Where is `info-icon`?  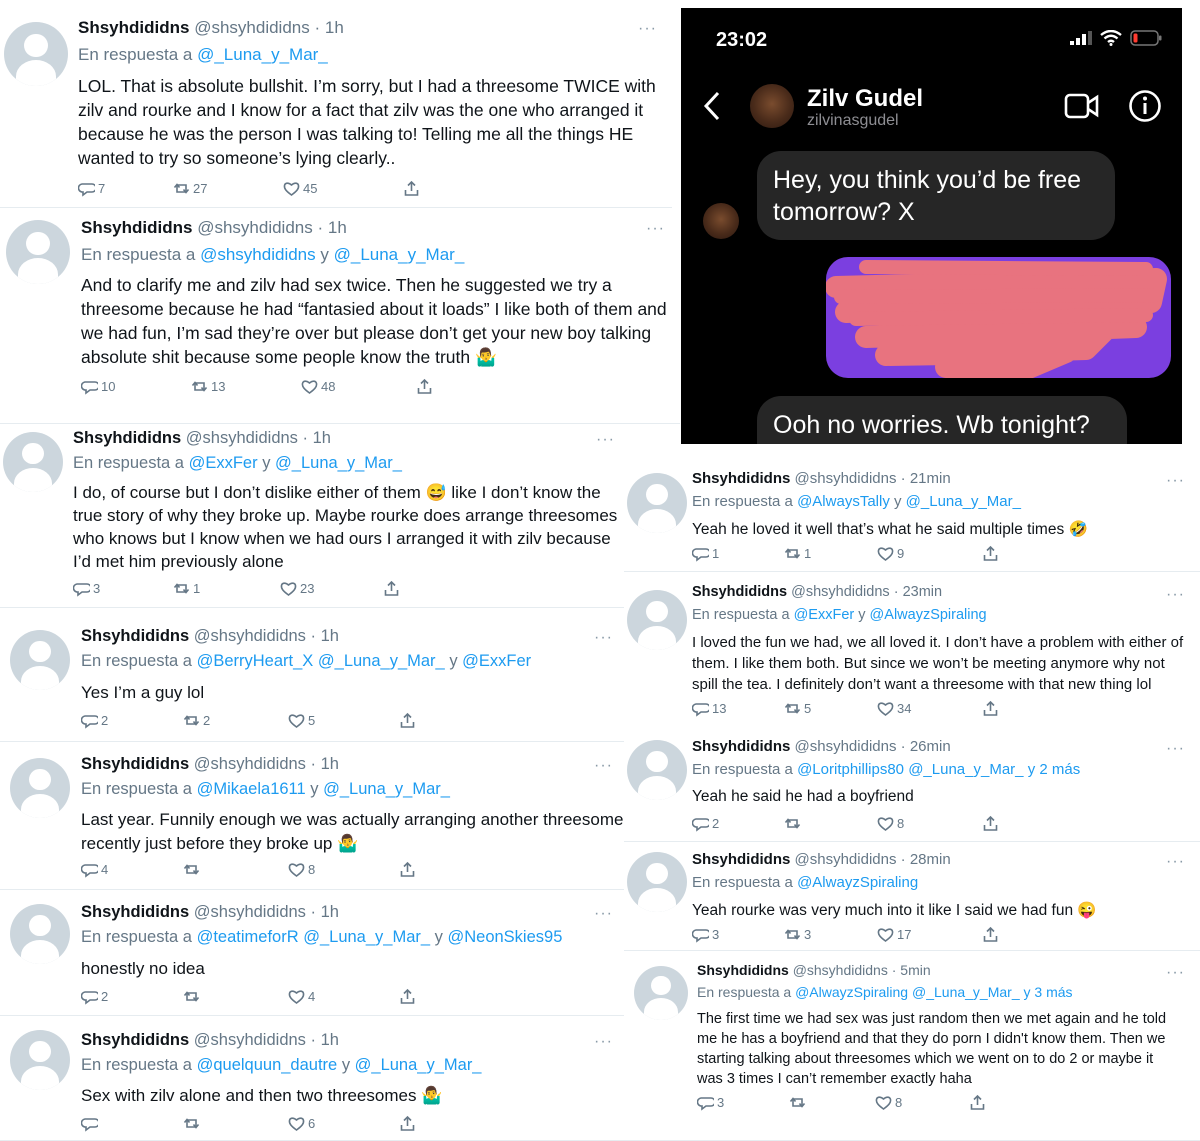
info-icon is located at coordinates (1145, 106).